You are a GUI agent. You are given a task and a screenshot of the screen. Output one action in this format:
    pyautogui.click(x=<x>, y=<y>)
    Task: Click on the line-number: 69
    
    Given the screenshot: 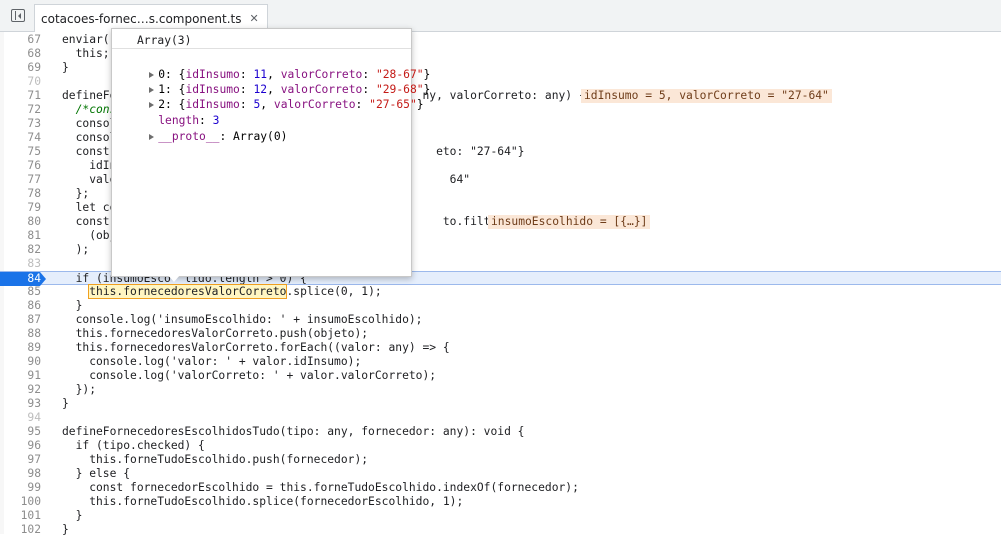 What is the action you would take?
    pyautogui.click(x=20, y=68)
    